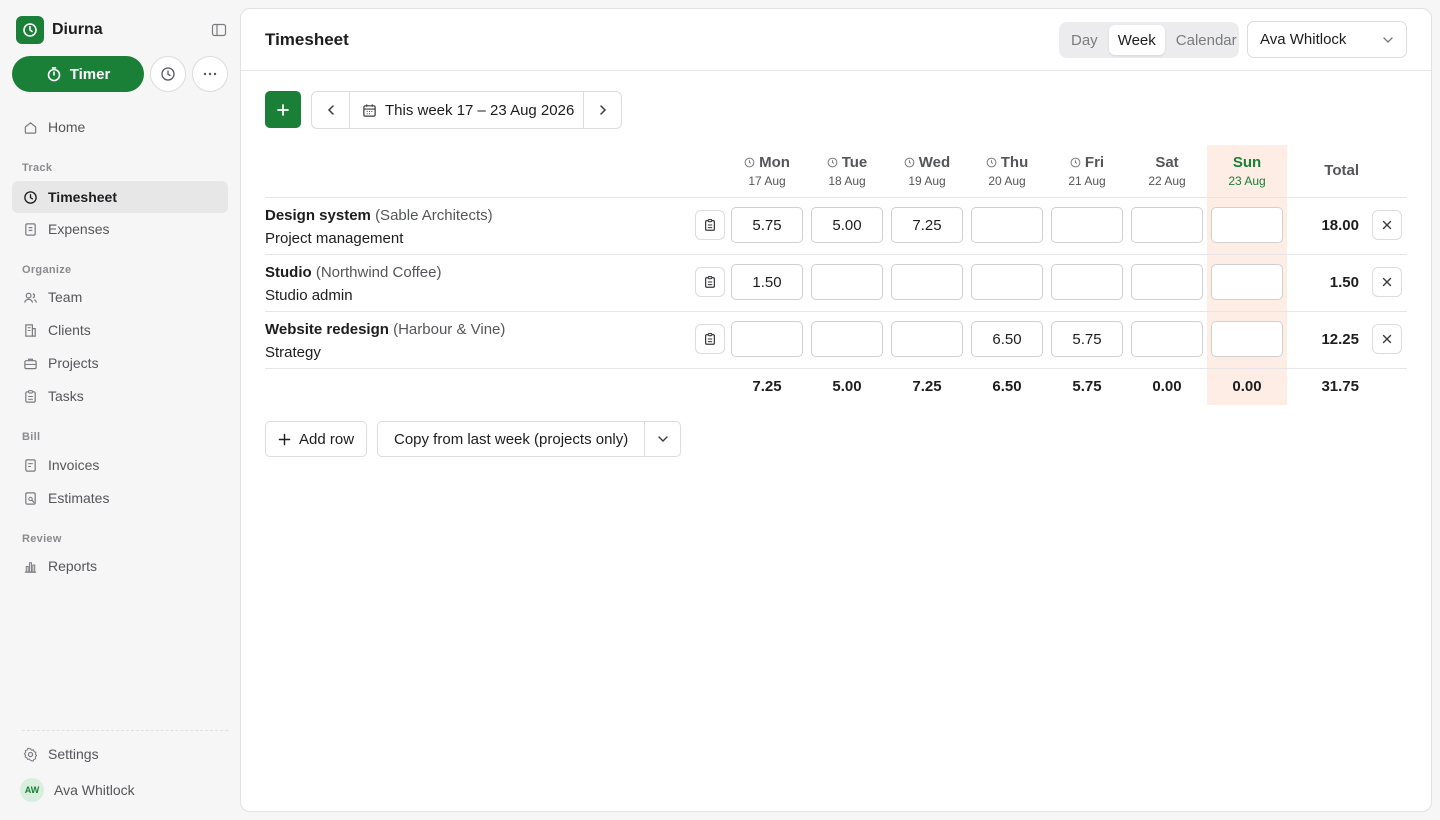 Image resolution: width=1440 pixels, height=820 pixels. I want to click on more-icon, so click(210, 74).